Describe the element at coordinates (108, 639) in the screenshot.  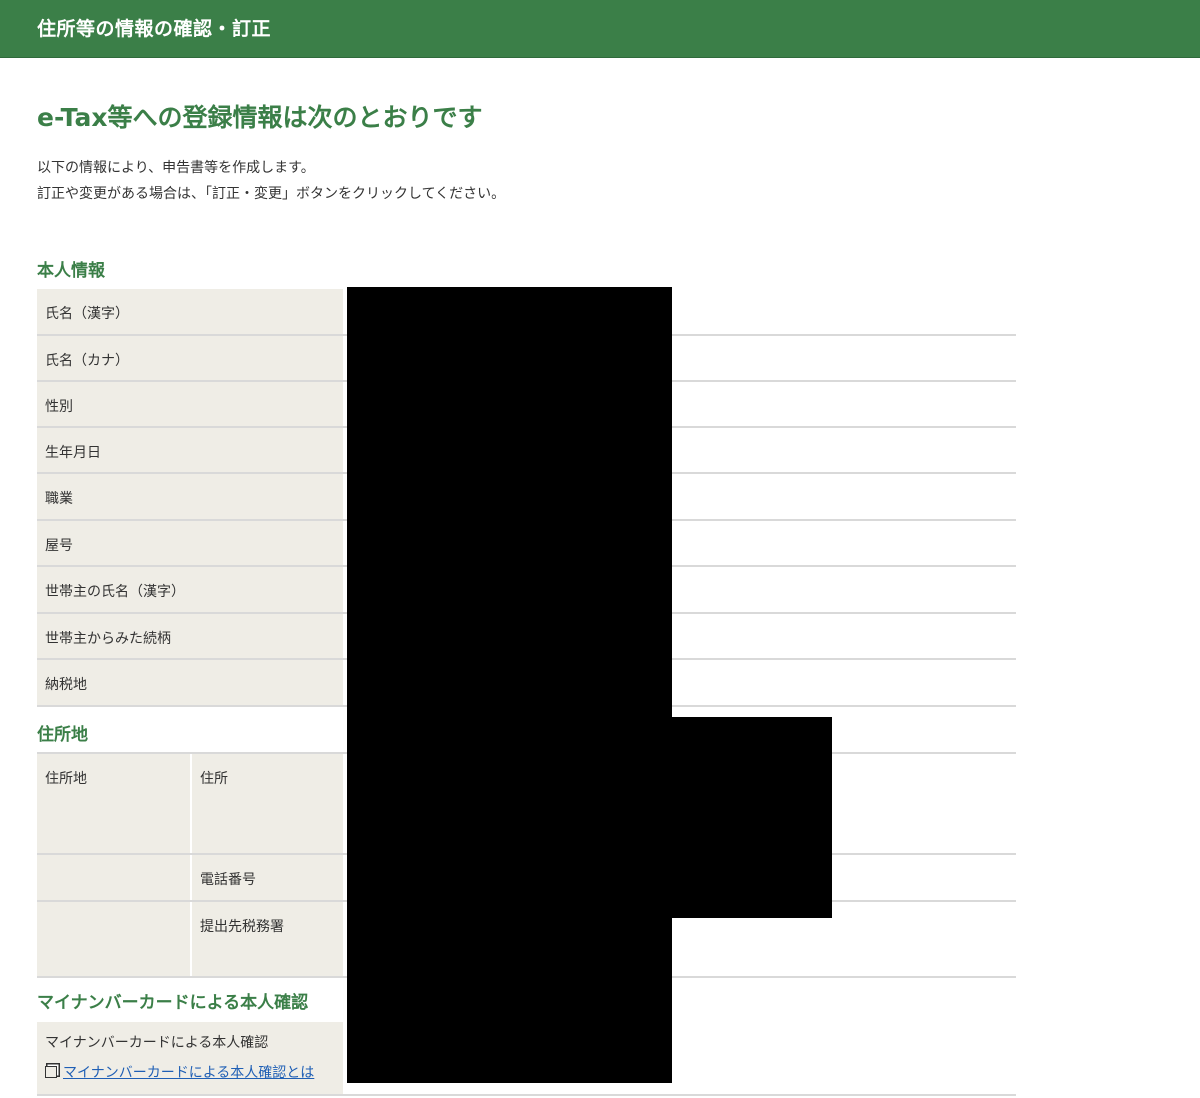
I see `row-label: 世帯主からみた続柄` at that location.